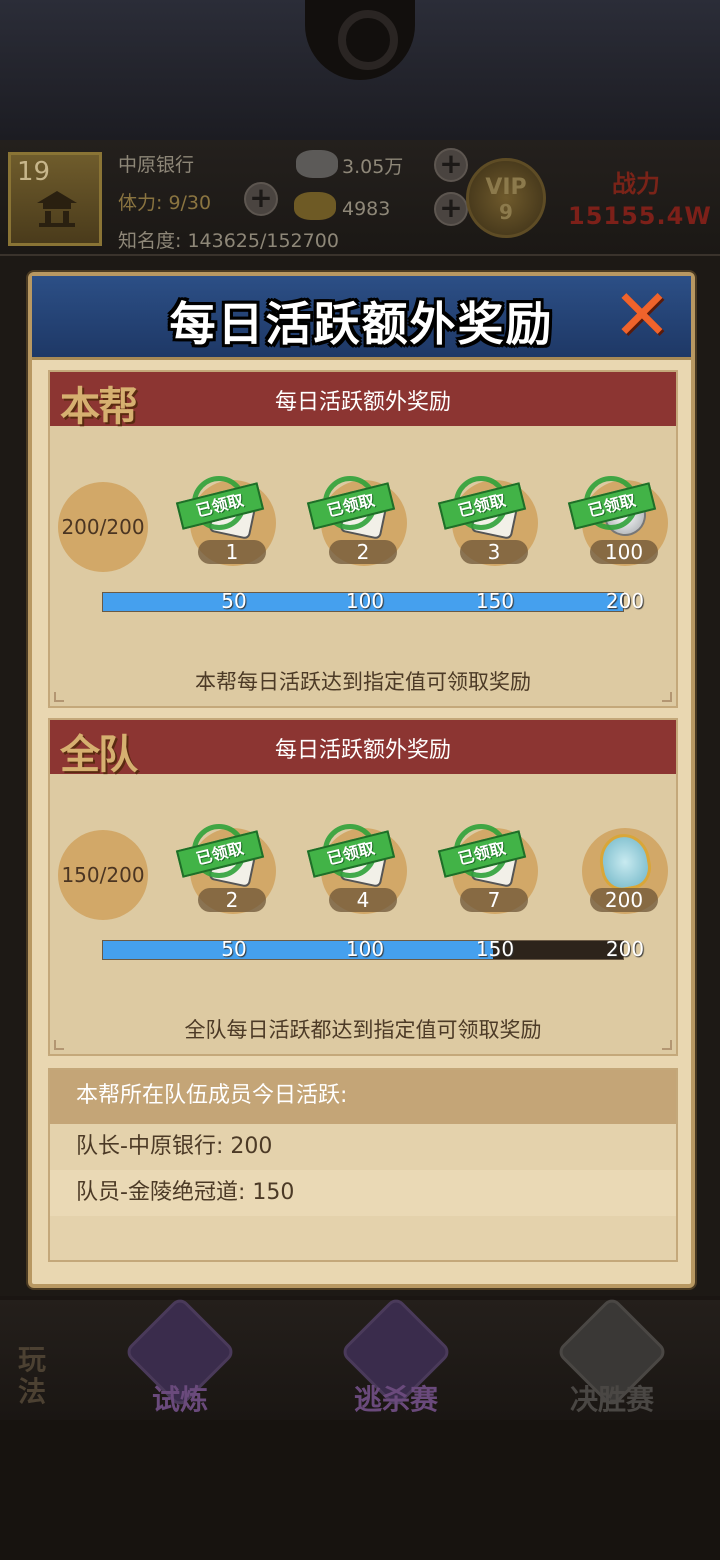 This screenshot has width=720, height=1560. Describe the element at coordinates (179, 1399) in the screenshot. I see `nav-trial-label: 试炼` at that location.